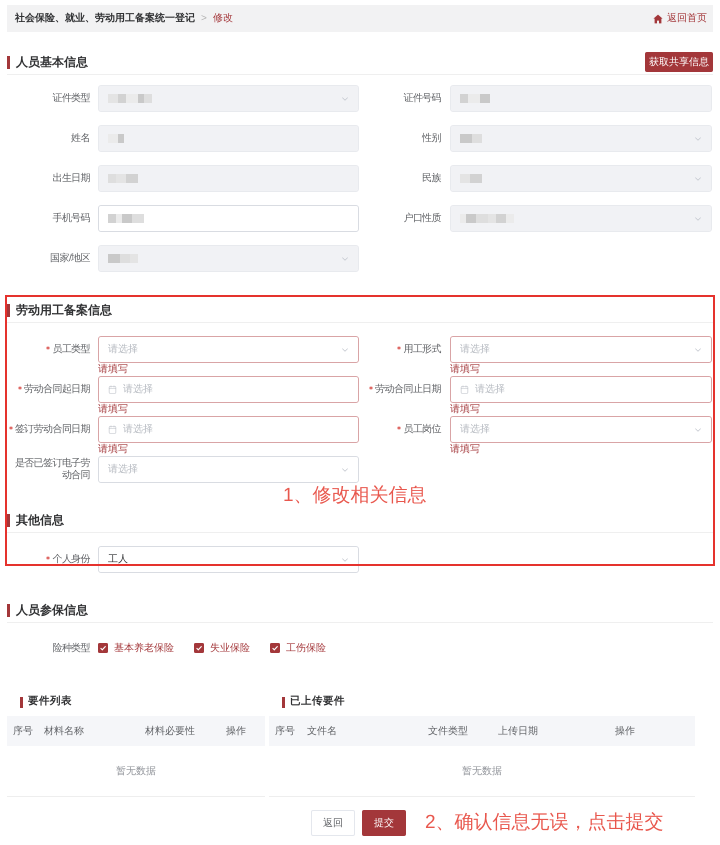 The height and width of the screenshot is (845, 720). What do you see at coordinates (170, 731) in the screenshot?
I see `column-header: 材料必要性` at bounding box center [170, 731].